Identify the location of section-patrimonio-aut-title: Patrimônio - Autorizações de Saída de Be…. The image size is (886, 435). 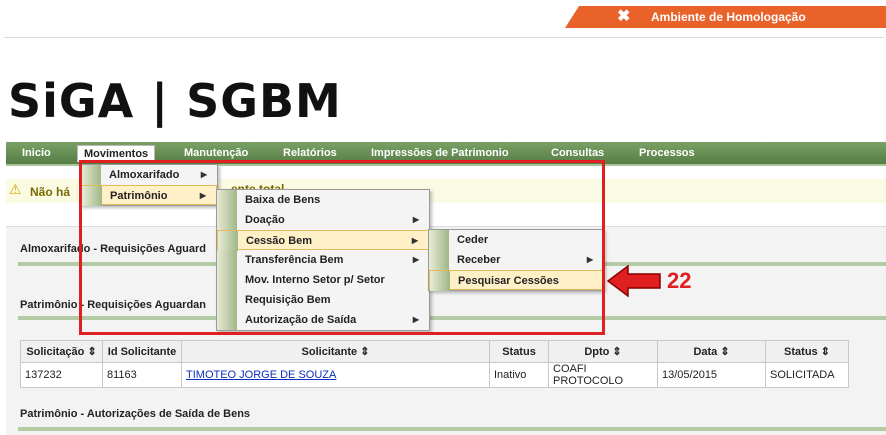
(135, 414).